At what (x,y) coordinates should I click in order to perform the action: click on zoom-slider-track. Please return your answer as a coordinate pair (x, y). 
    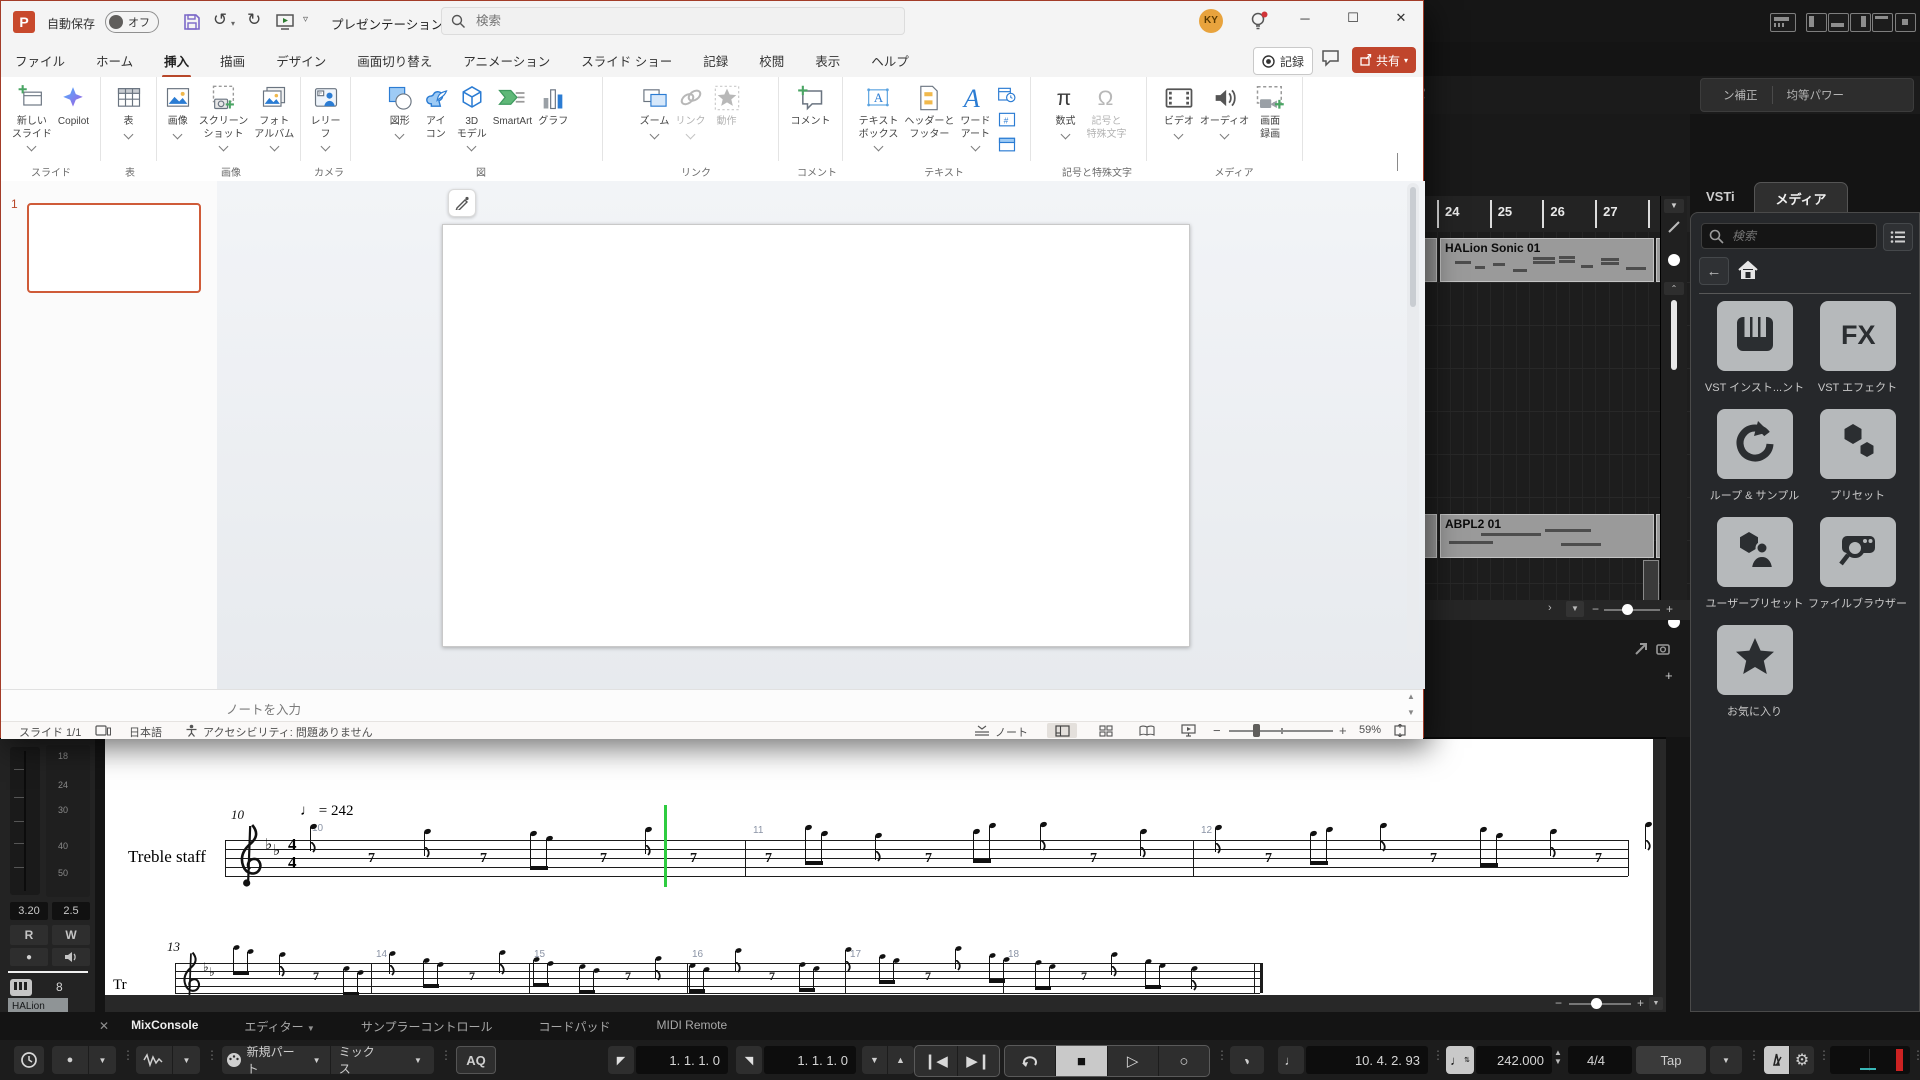
    Looking at the image, I should click on (1281, 730).